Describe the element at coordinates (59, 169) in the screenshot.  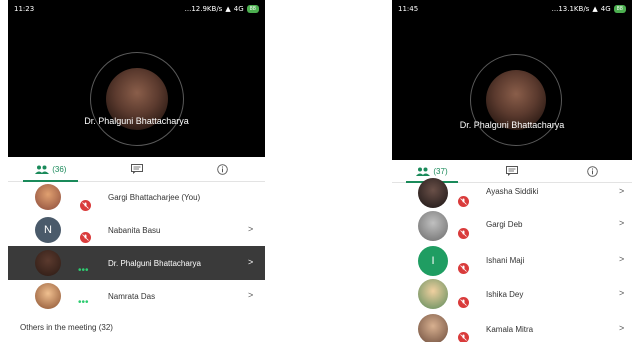
I see `participant-count: (36)` at that location.